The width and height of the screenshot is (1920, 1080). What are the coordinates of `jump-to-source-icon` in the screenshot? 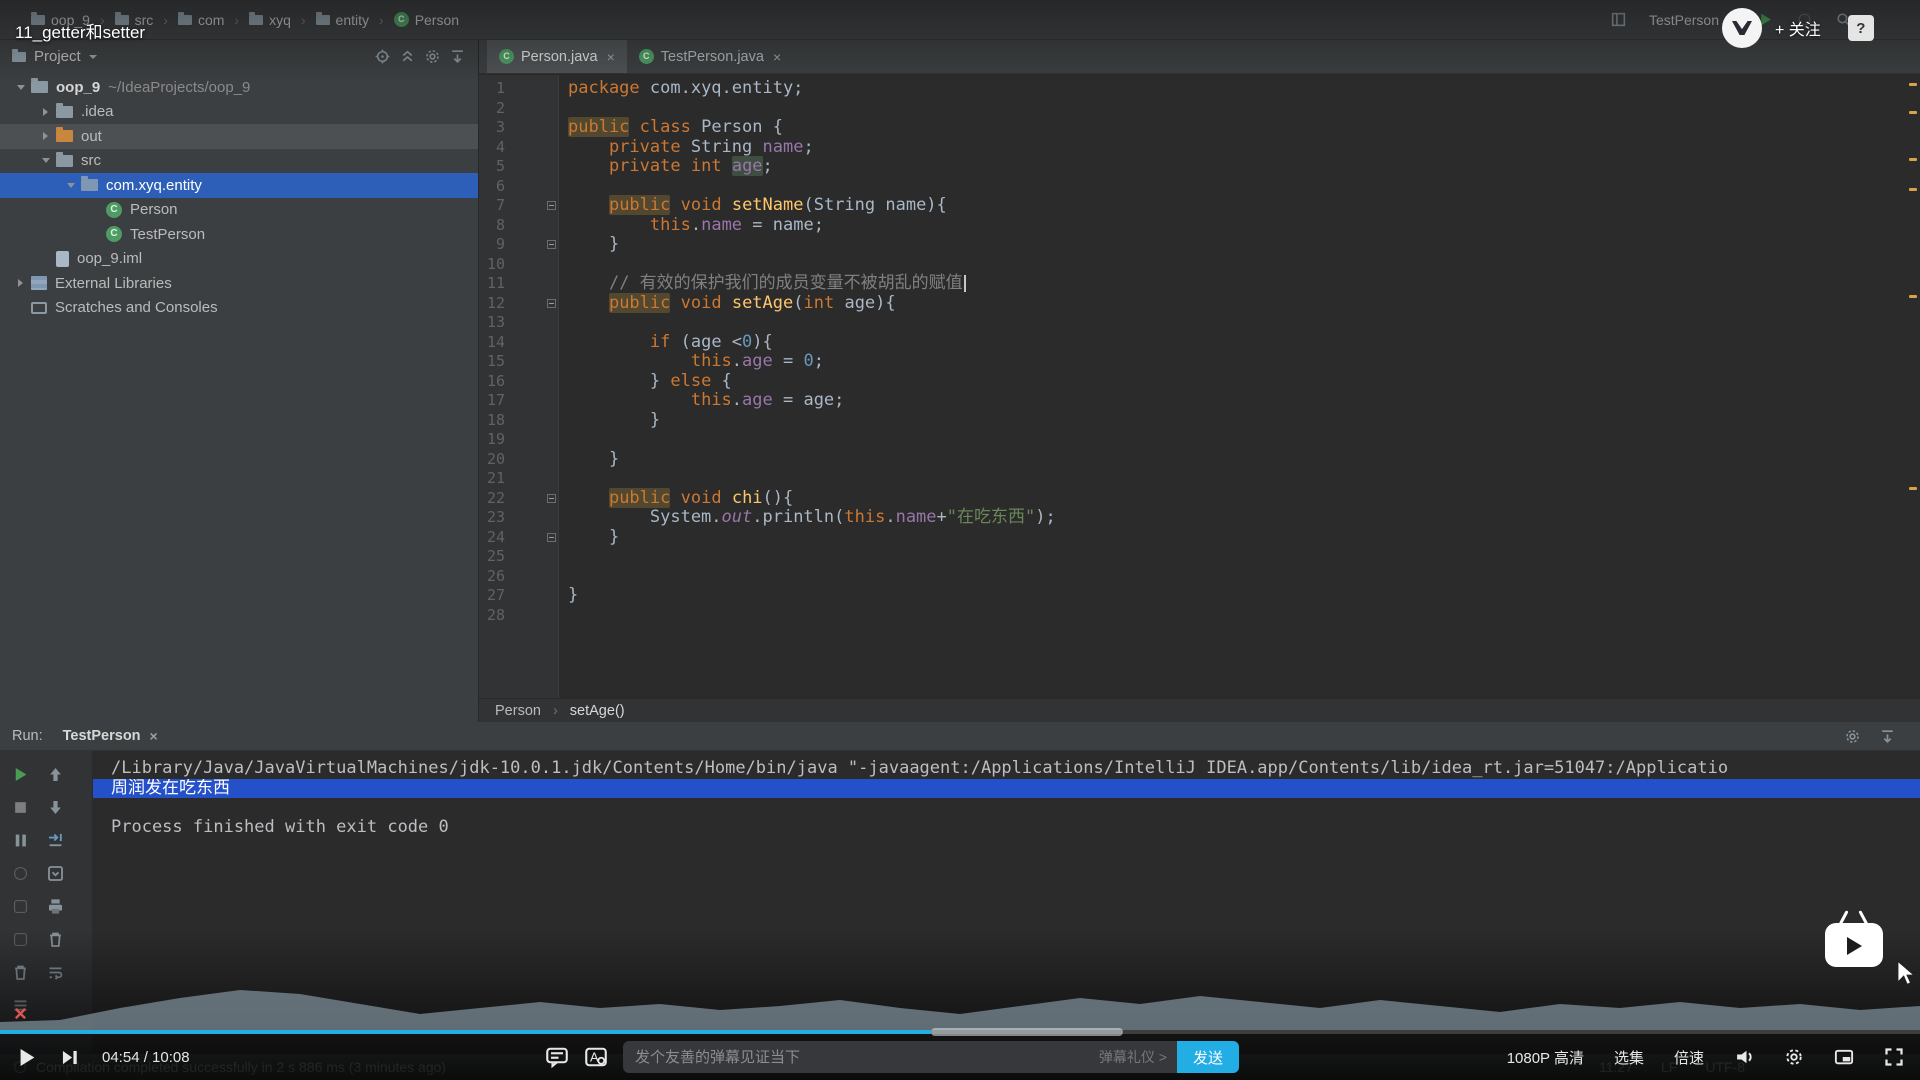 It's located at (55, 840).